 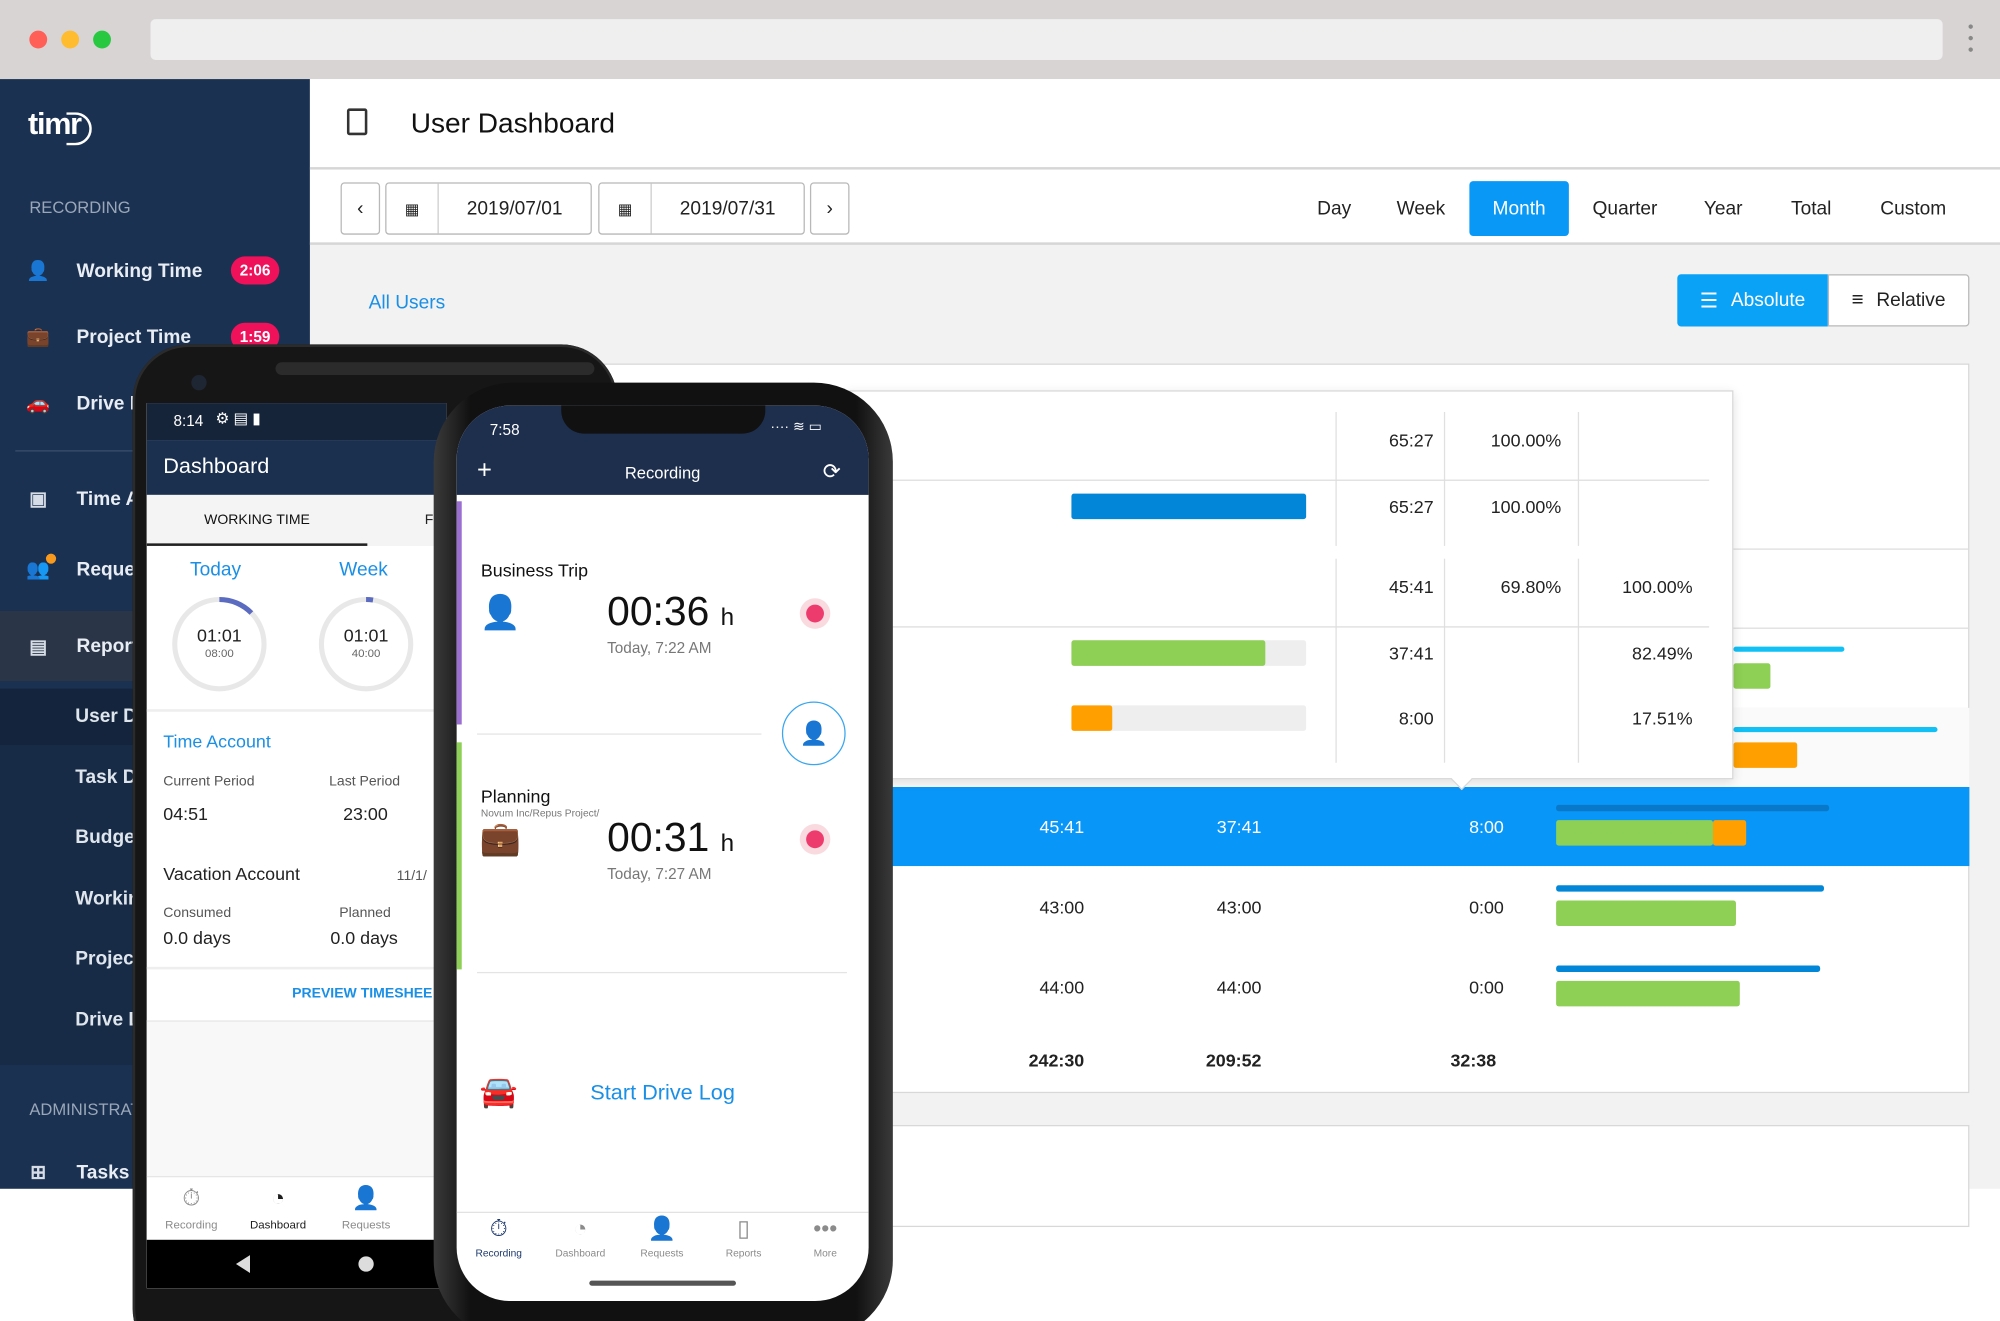 I want to click on sidebar-item-label: Report, so click(x=107, y=646).